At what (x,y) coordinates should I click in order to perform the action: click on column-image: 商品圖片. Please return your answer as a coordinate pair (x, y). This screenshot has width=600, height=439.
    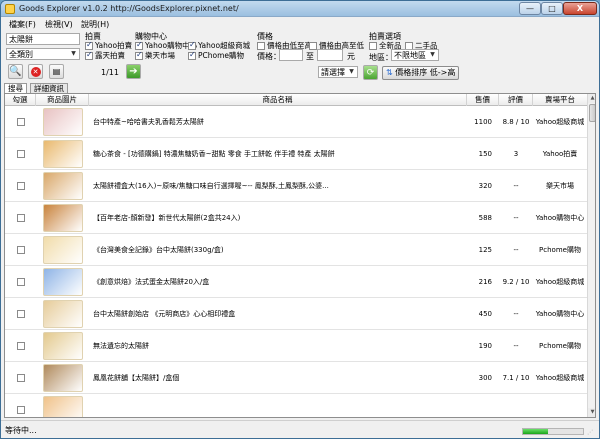
    Looking at the image, I should click on (62, 100).